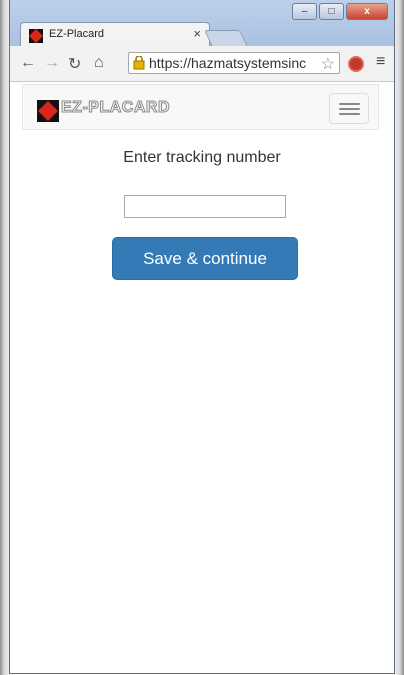 Image resolution: width=404 pixels, height=675 pixels. I want to click on home-icon: ⌂, so click(99, 63).